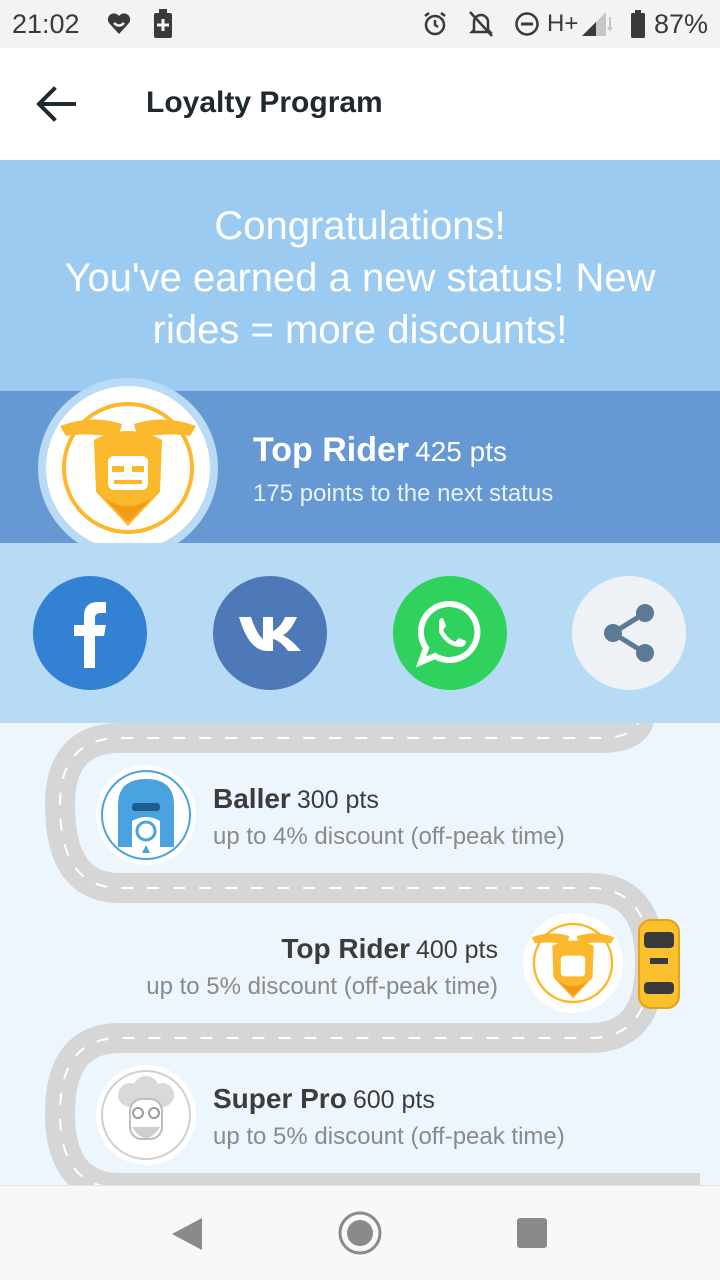 This screenshot has height=1280, width=720. I want to click on status-time: 21:02, so click(46, 24).